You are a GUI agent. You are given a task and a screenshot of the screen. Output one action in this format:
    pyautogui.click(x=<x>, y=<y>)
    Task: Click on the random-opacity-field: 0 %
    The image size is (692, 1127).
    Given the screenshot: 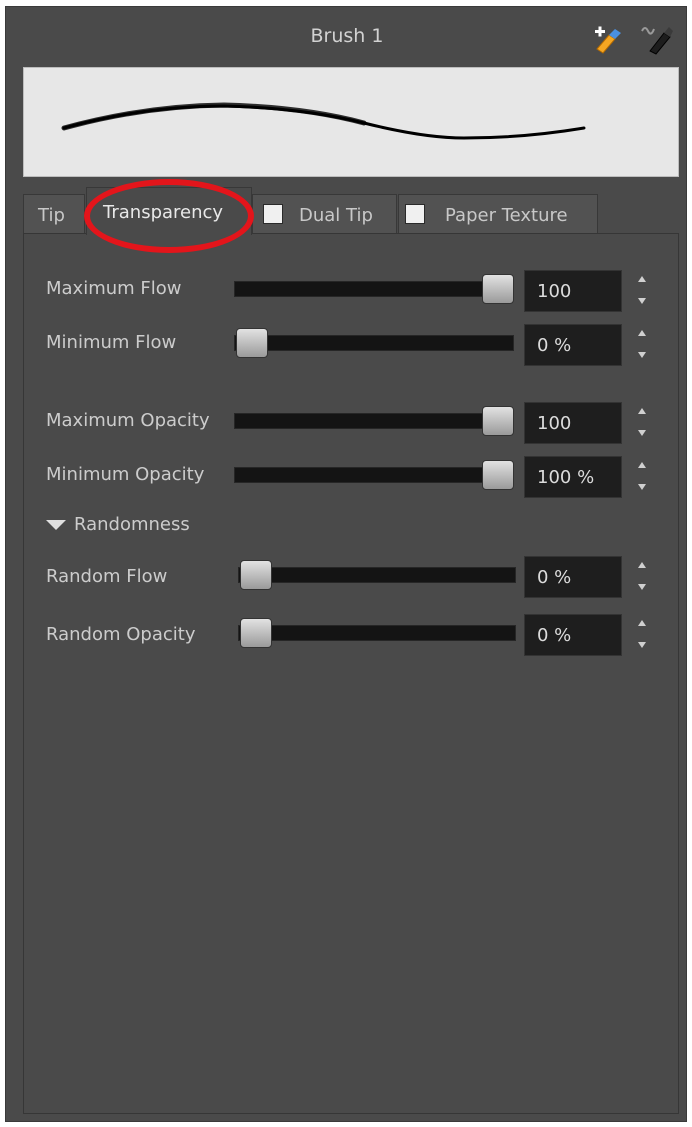 What is the action you would take?
    pyautogui.click(x=573, y=635)
    